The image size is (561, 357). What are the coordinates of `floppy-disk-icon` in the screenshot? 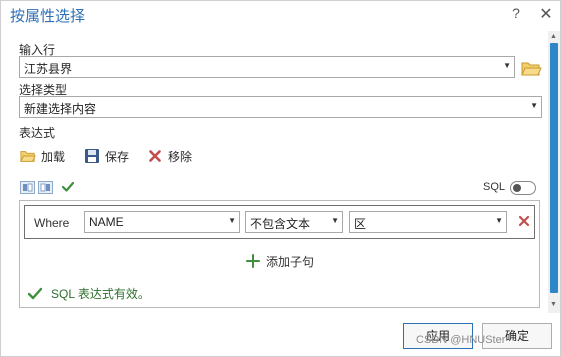 It's located at (92, 156).